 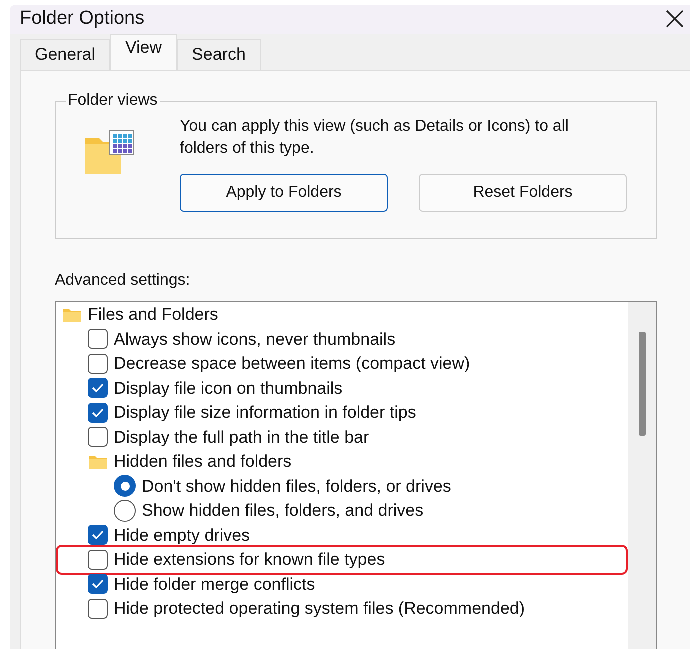 What do you see at coordinates (642, 475) in the screenshot?
I see `scrollbar` at bounding box center [642, 475].